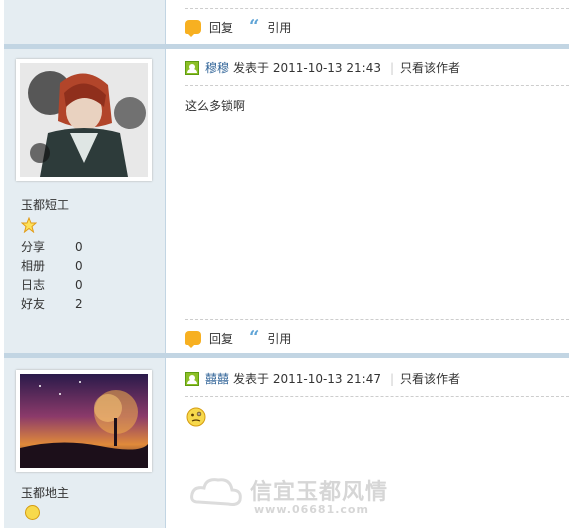 The height and width of the screenshot is (528, 569). Describe the element at coordinates (33, 247) in the screenshot. I see `stat-label: 分享` at that location.